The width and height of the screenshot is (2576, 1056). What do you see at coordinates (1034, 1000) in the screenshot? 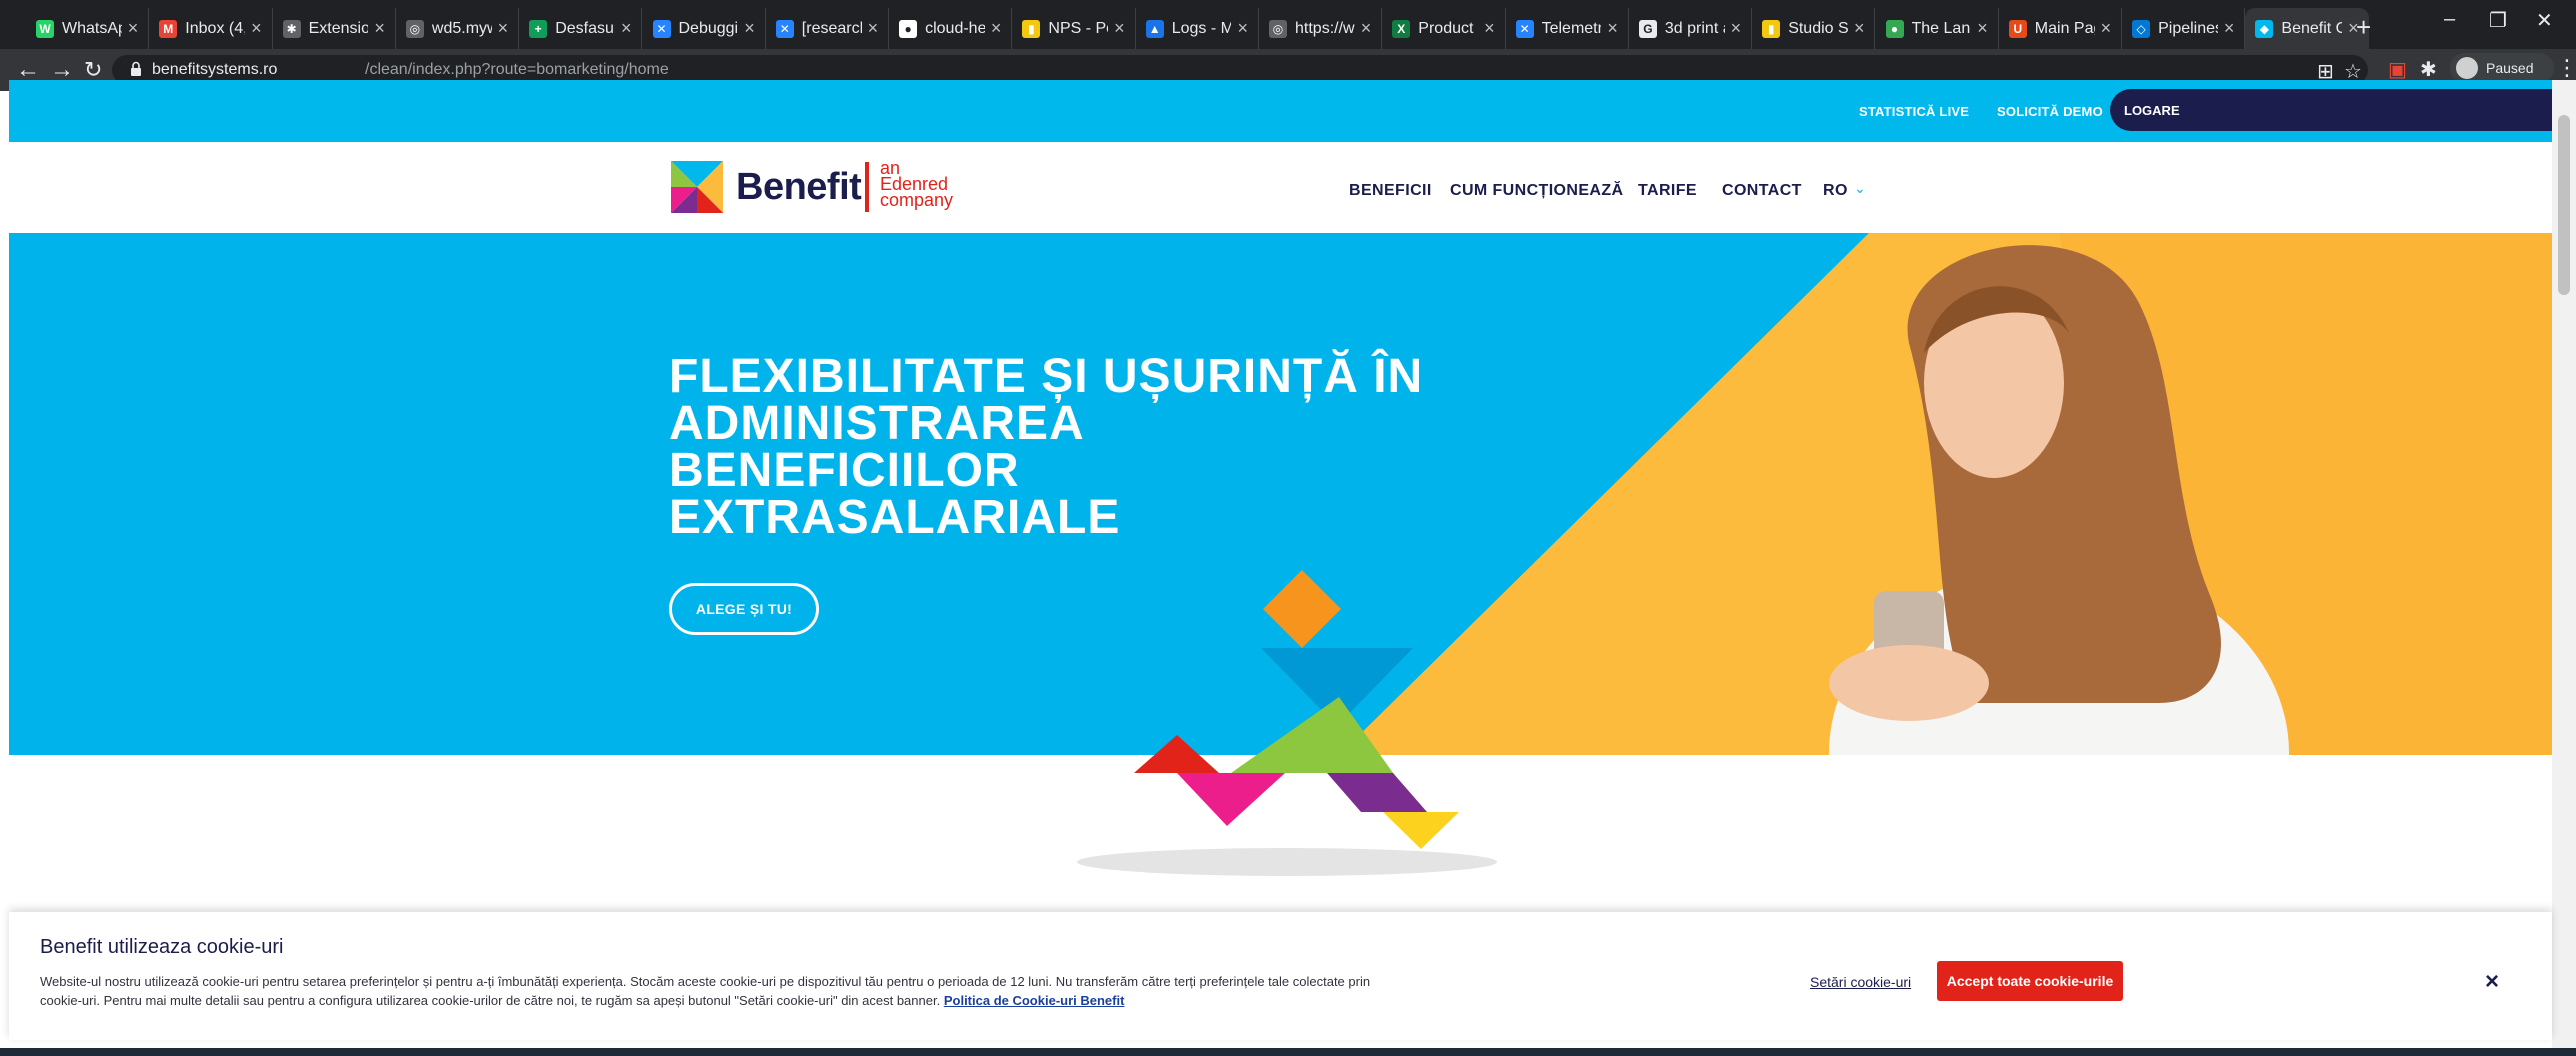
I see `cookie-policy-link: Politica de Cookie-uri Benefit` at bounding box center [1034, 1000].